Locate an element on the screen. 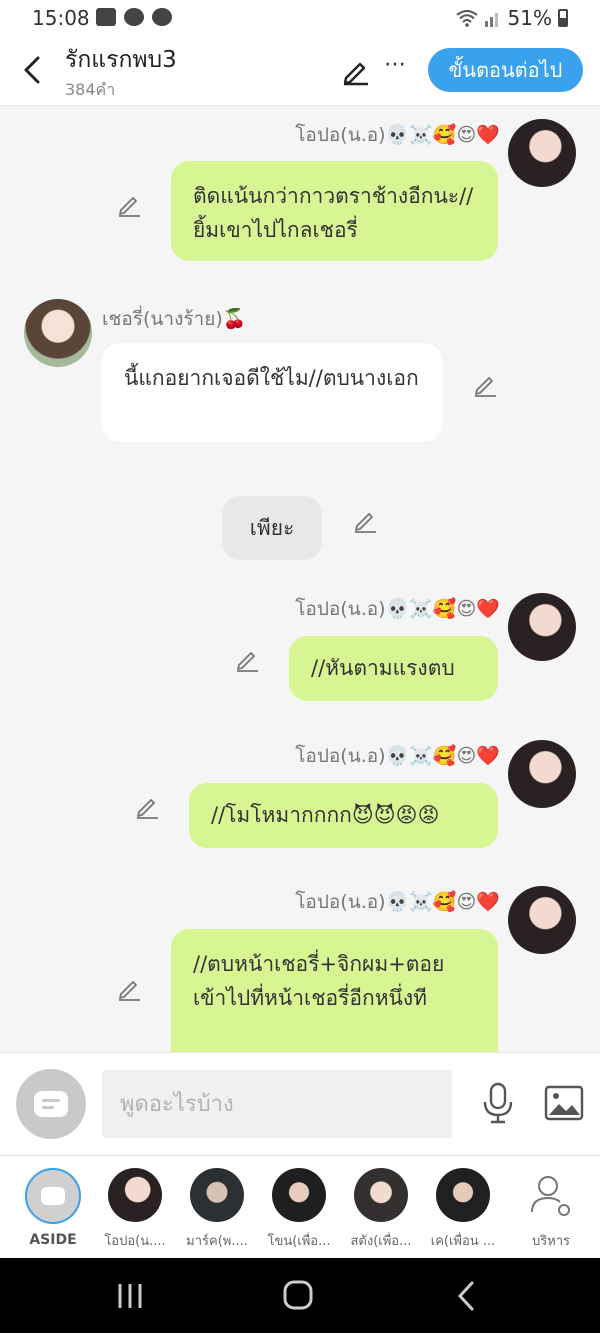  aside-toggle-button is located at coordinates (51, 1104).